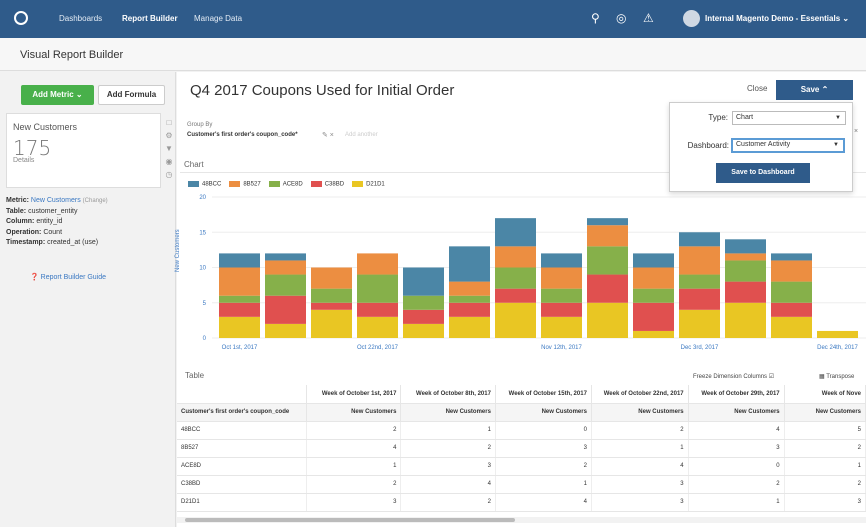 This screenshot has width=866, height=527. What do you see at coordinates (131, 95) in the screenshot?
I see `add-formula-button: Add Formula` at bounding box center [131, 95].